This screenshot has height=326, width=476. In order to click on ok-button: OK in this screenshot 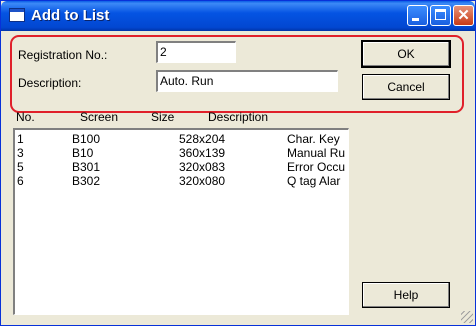, I will do `click(406, 54)`.